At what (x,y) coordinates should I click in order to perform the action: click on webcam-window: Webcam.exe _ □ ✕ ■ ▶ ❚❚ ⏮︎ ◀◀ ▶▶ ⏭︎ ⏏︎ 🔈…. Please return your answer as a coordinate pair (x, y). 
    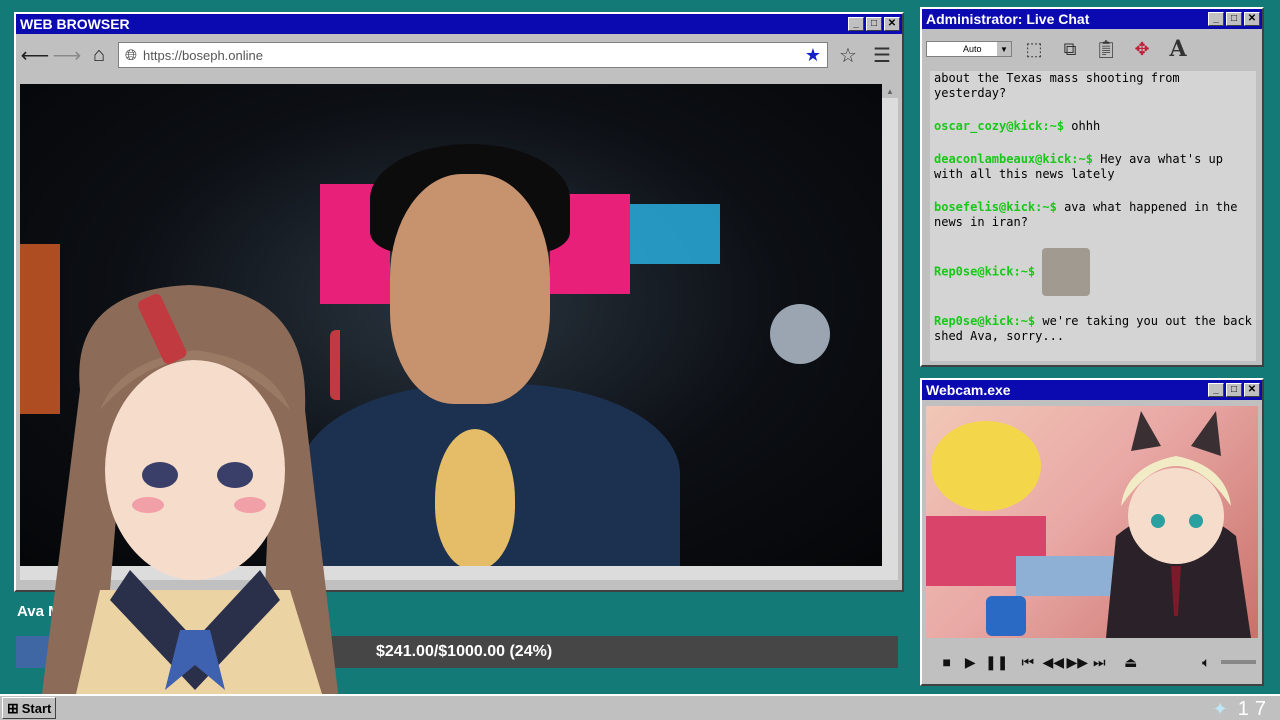
    Looking at the image, I should click on (1092, 532).